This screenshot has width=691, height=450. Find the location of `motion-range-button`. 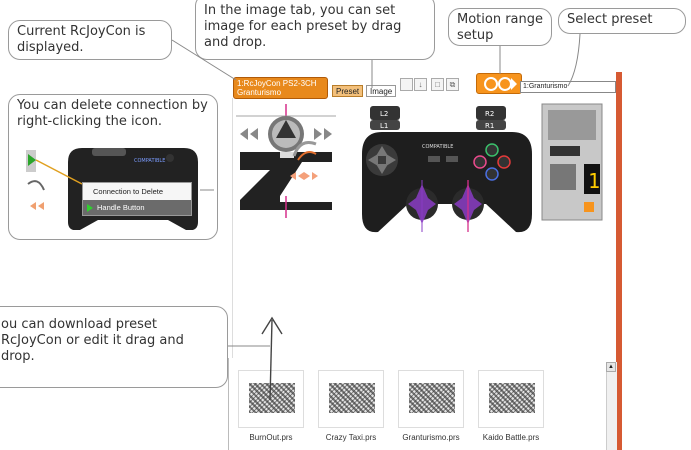

motion-range-button is located at coordinates (499, 83).